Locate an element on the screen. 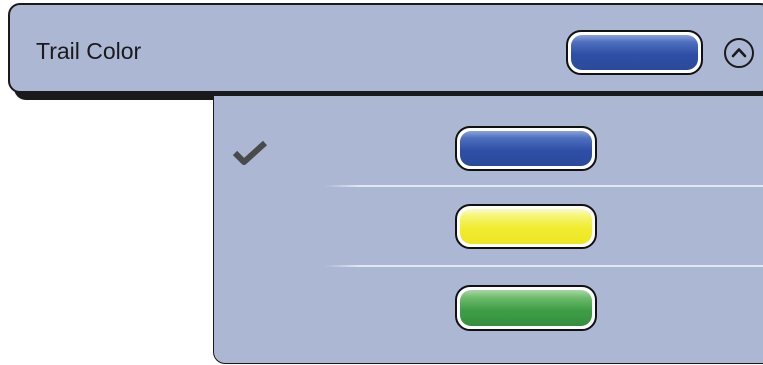 The height and width of the screenshot is (365, 763). checkmark-icon is located at coordinates (250, 152).